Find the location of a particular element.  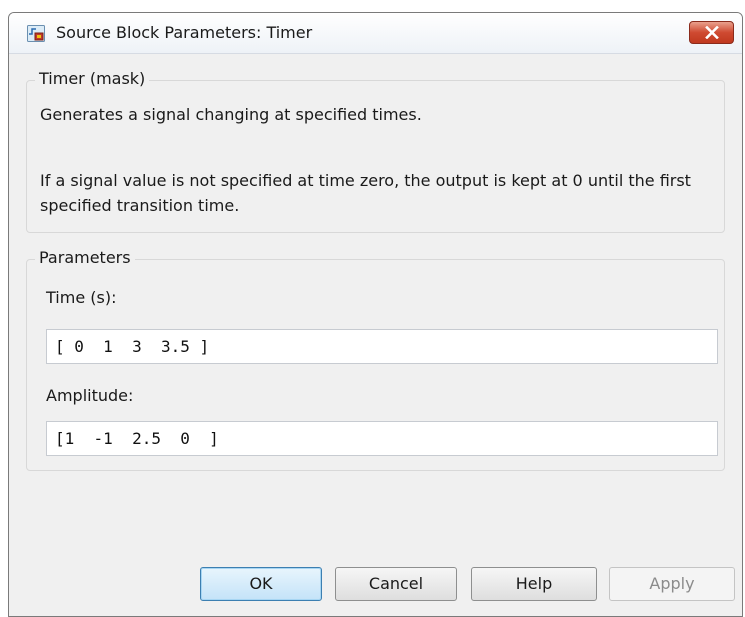

time-label: Time (s): is located at coordinates (81, 297).